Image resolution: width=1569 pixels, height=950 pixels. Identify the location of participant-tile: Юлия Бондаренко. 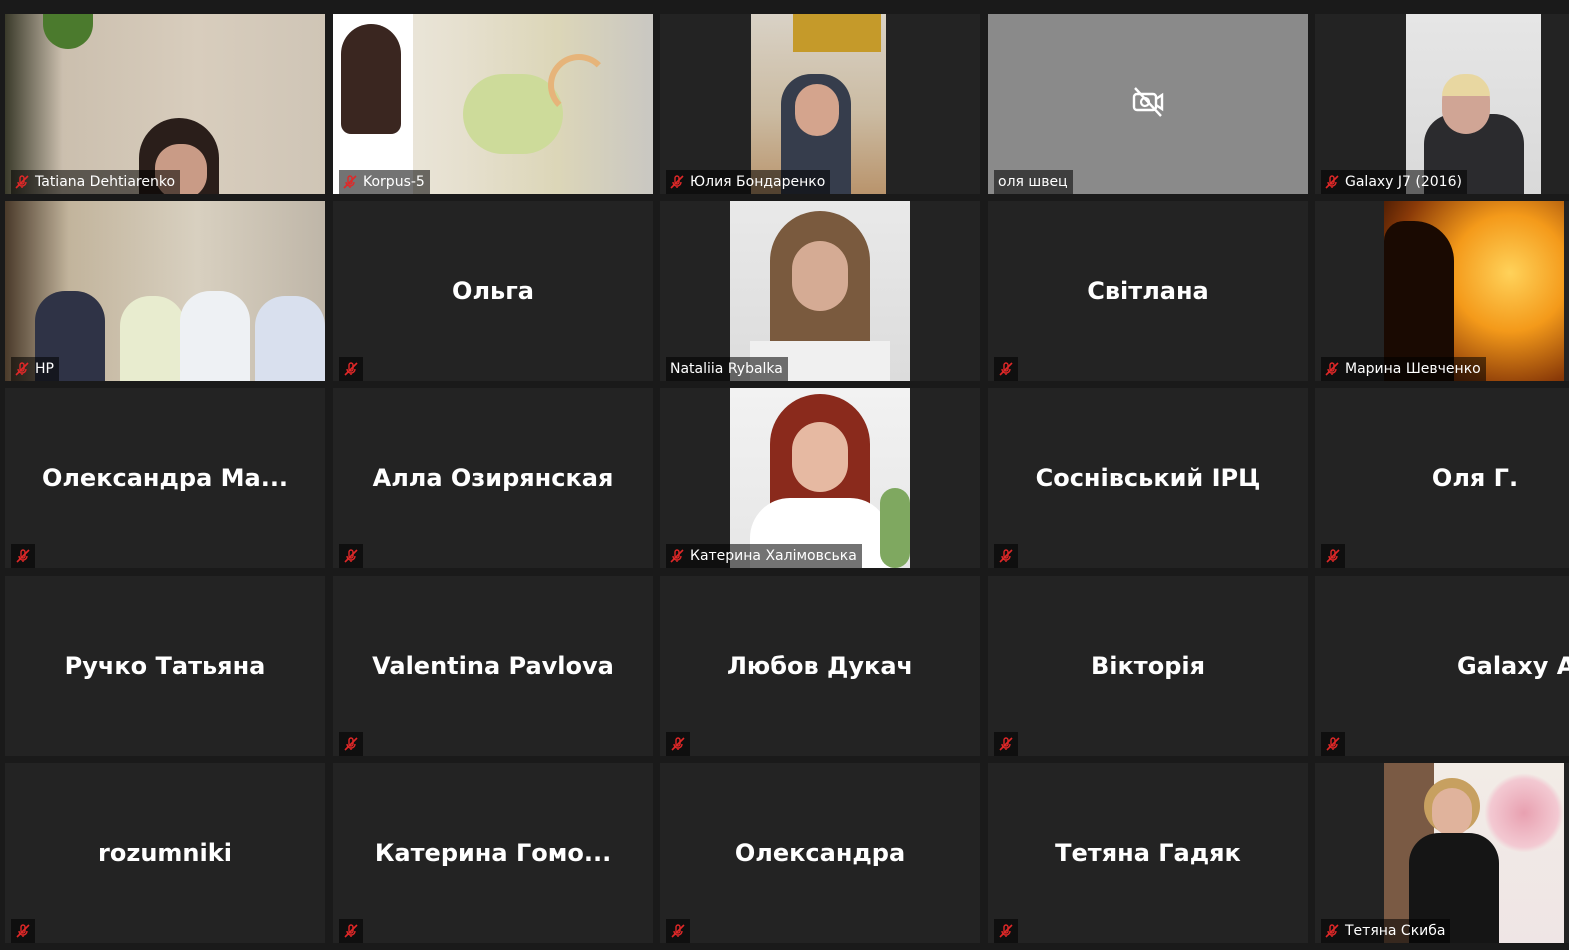
(820, 104).